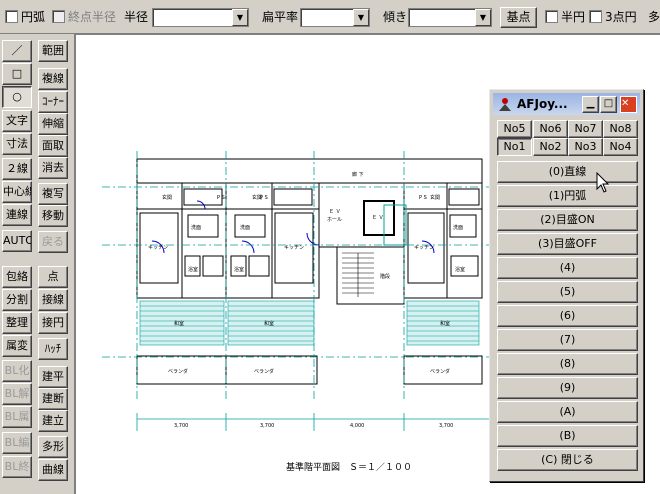 The width and height of the screenshot is (660, 494). I want to click on dimension-tool-button: 寸法, so click(17, 144).